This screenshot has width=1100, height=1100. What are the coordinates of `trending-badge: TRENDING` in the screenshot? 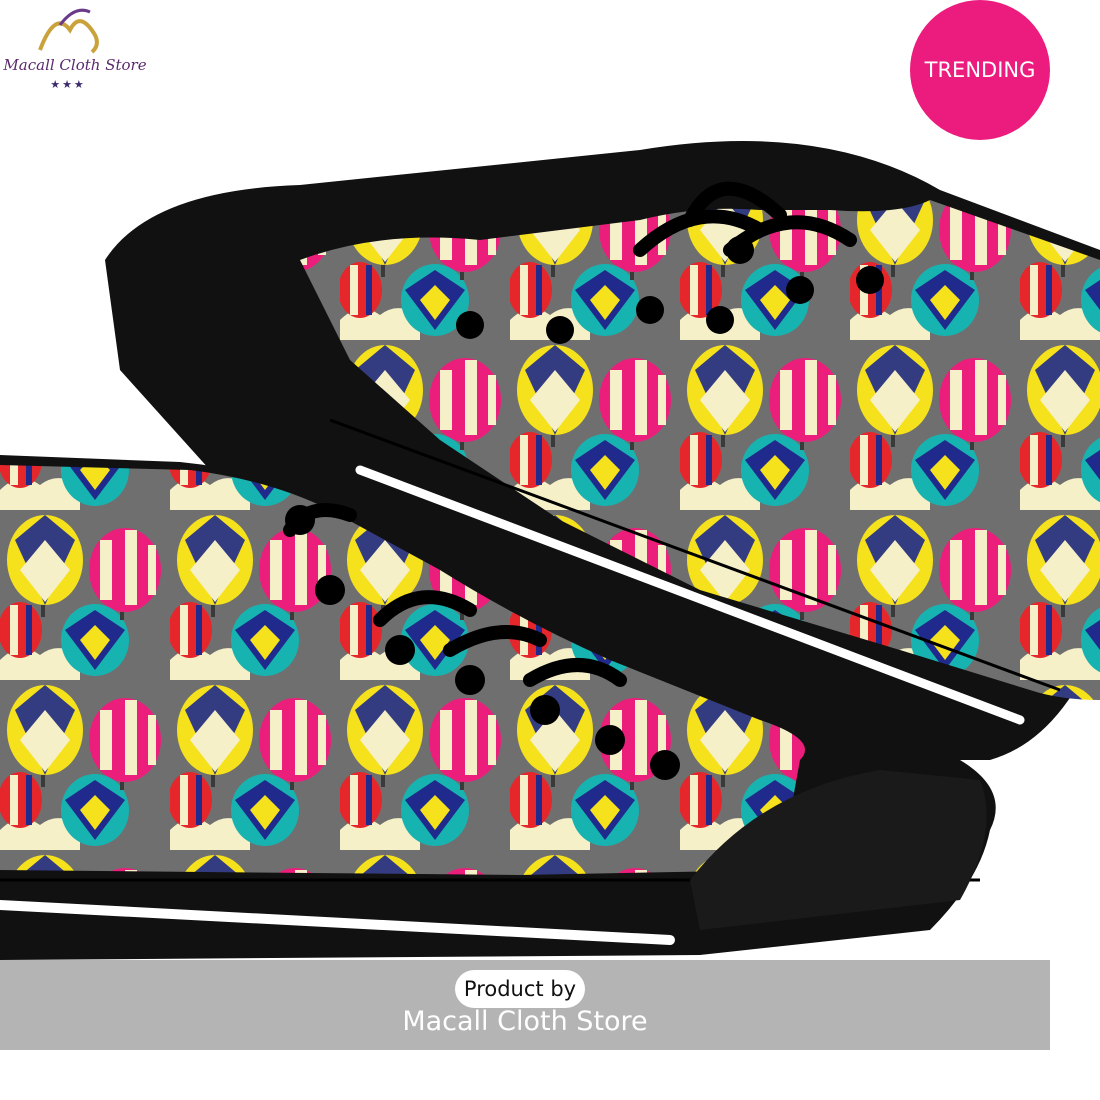 It's located at (980, 70).